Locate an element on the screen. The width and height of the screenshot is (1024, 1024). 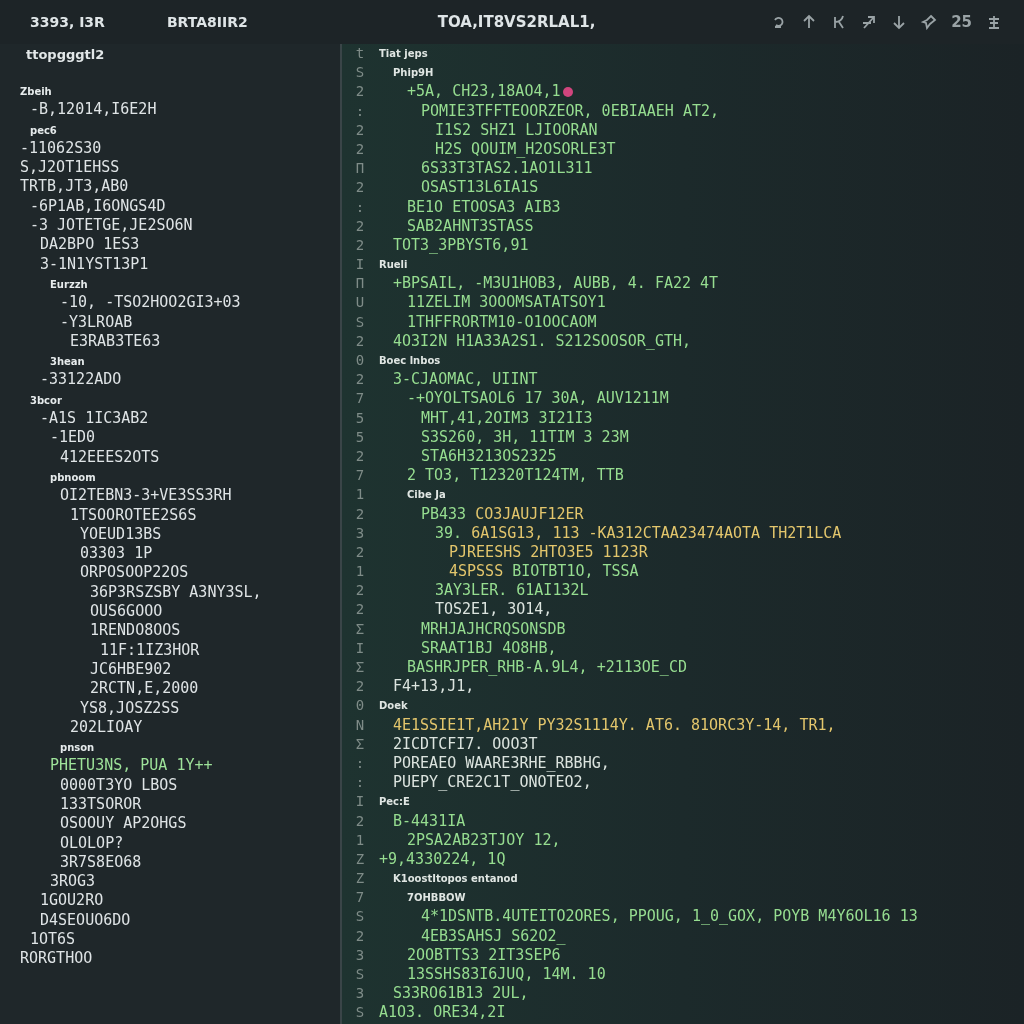
outline-item: 0000T3YO LBOS is located at coordinates (119, 784).